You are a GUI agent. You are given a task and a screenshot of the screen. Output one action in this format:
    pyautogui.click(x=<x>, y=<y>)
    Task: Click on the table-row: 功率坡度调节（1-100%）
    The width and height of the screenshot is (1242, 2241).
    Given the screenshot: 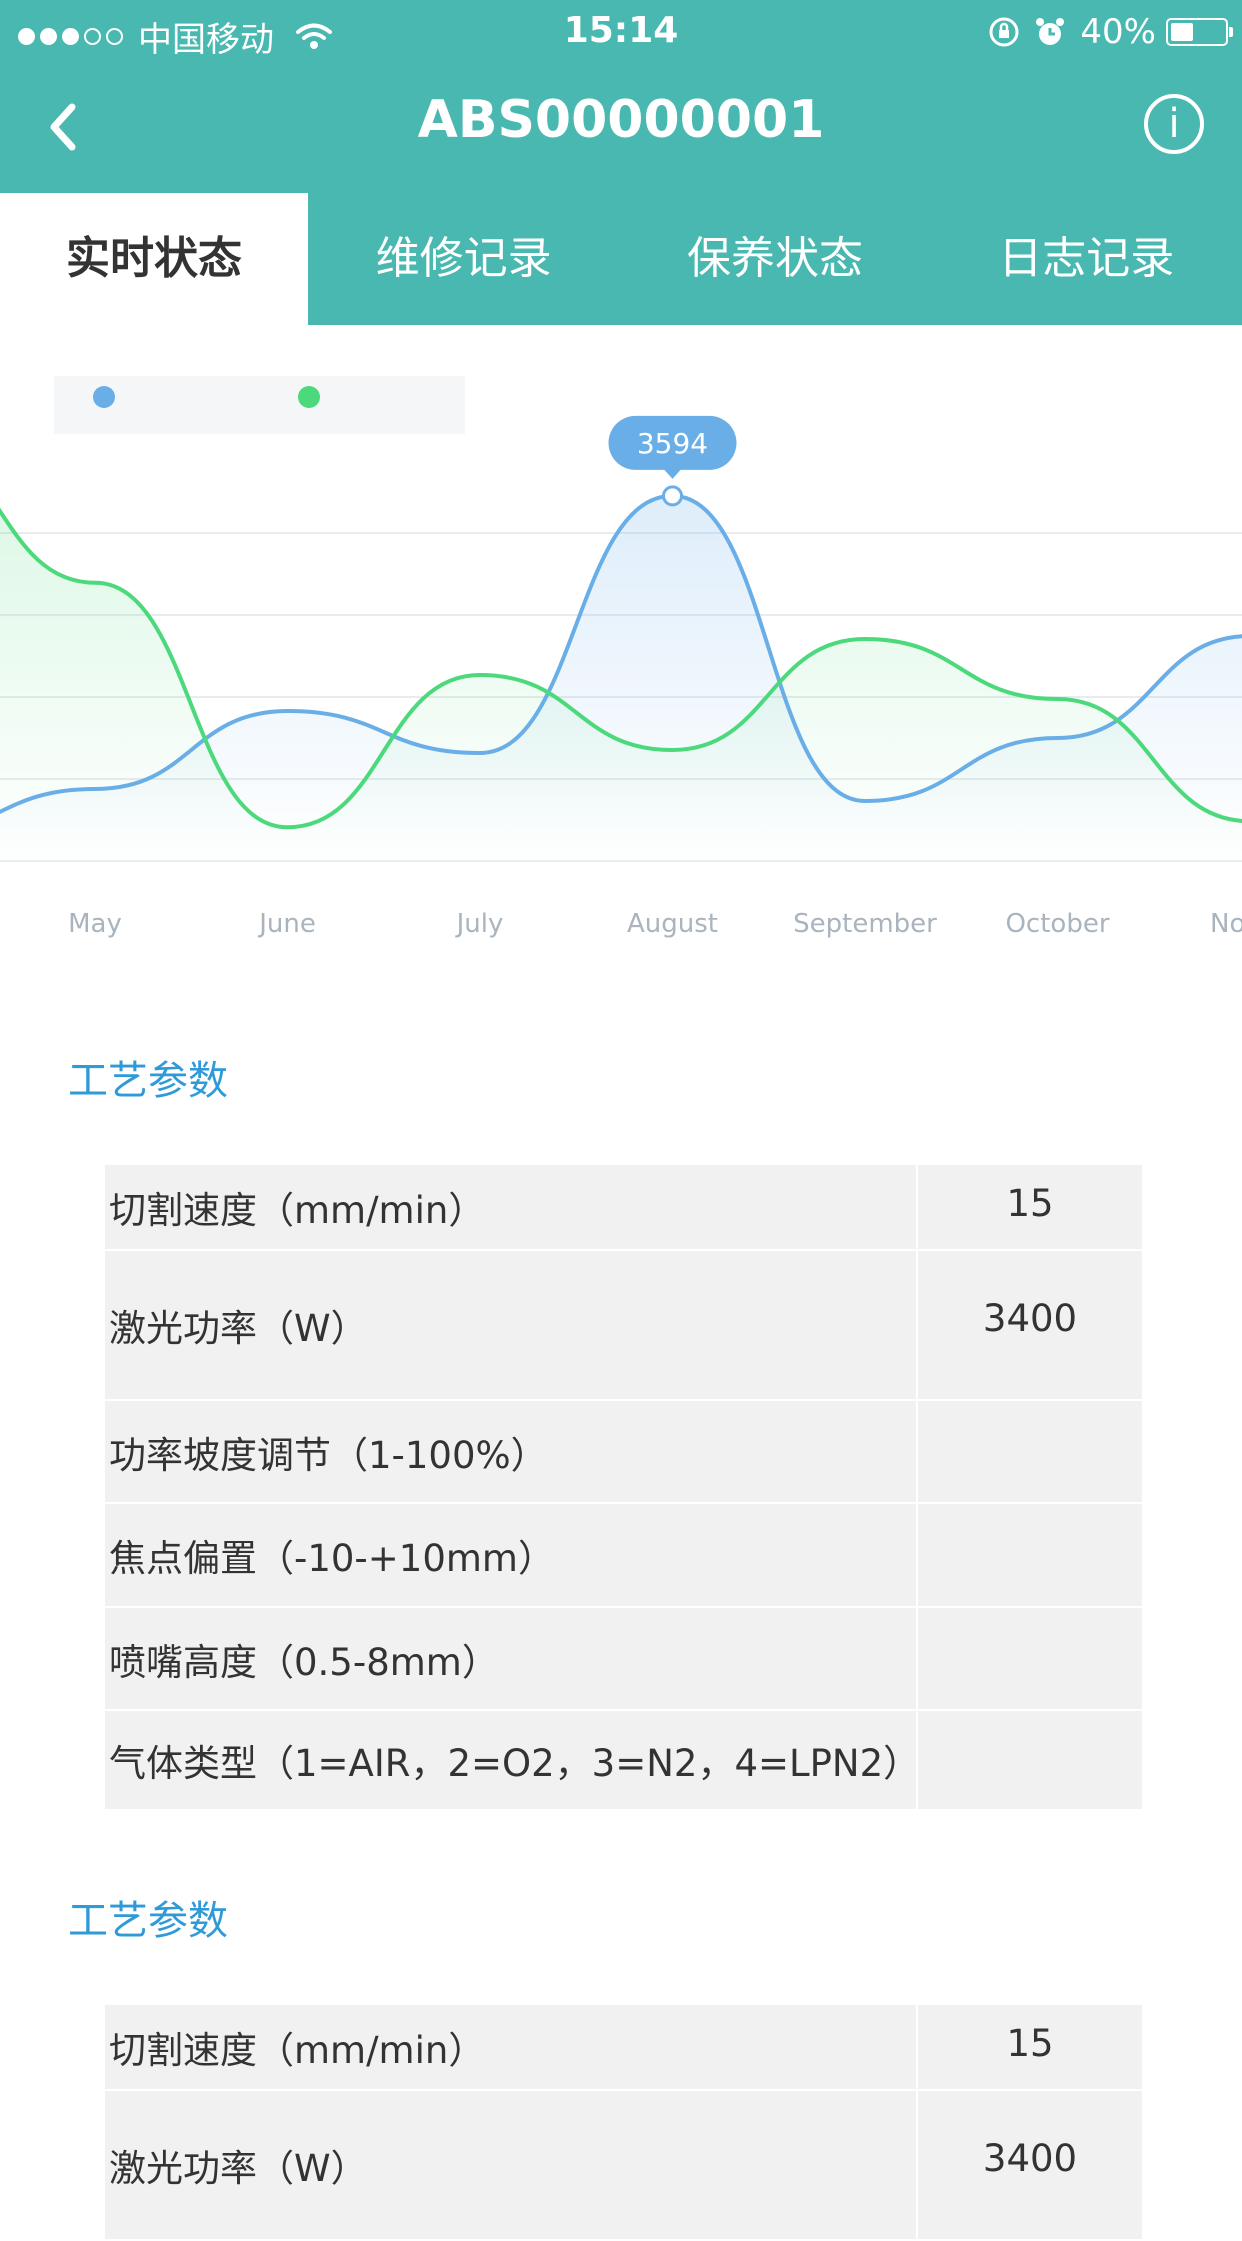 What is the action you would take?
    pyautogui.click(x=623, y=1452)
    